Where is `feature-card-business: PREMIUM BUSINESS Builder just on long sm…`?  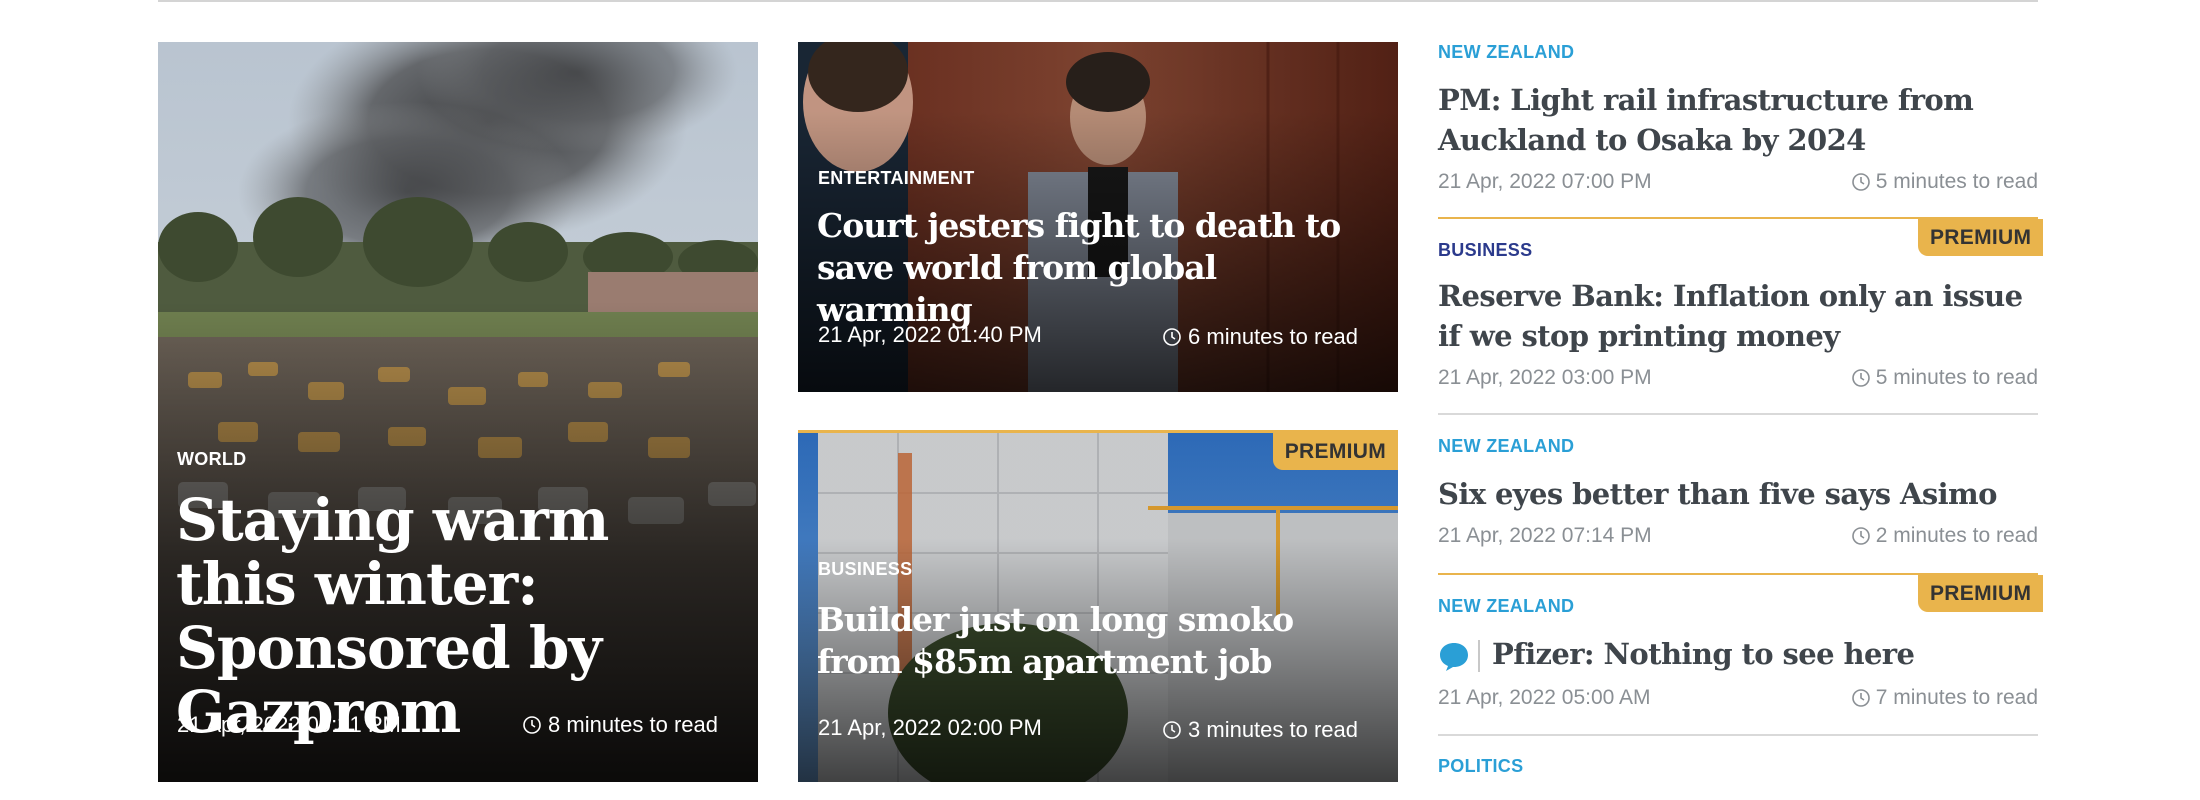 feature-card-business: PREMIUM BUSINESS Builder just on long sm… is located at coordinates (1098, 606).